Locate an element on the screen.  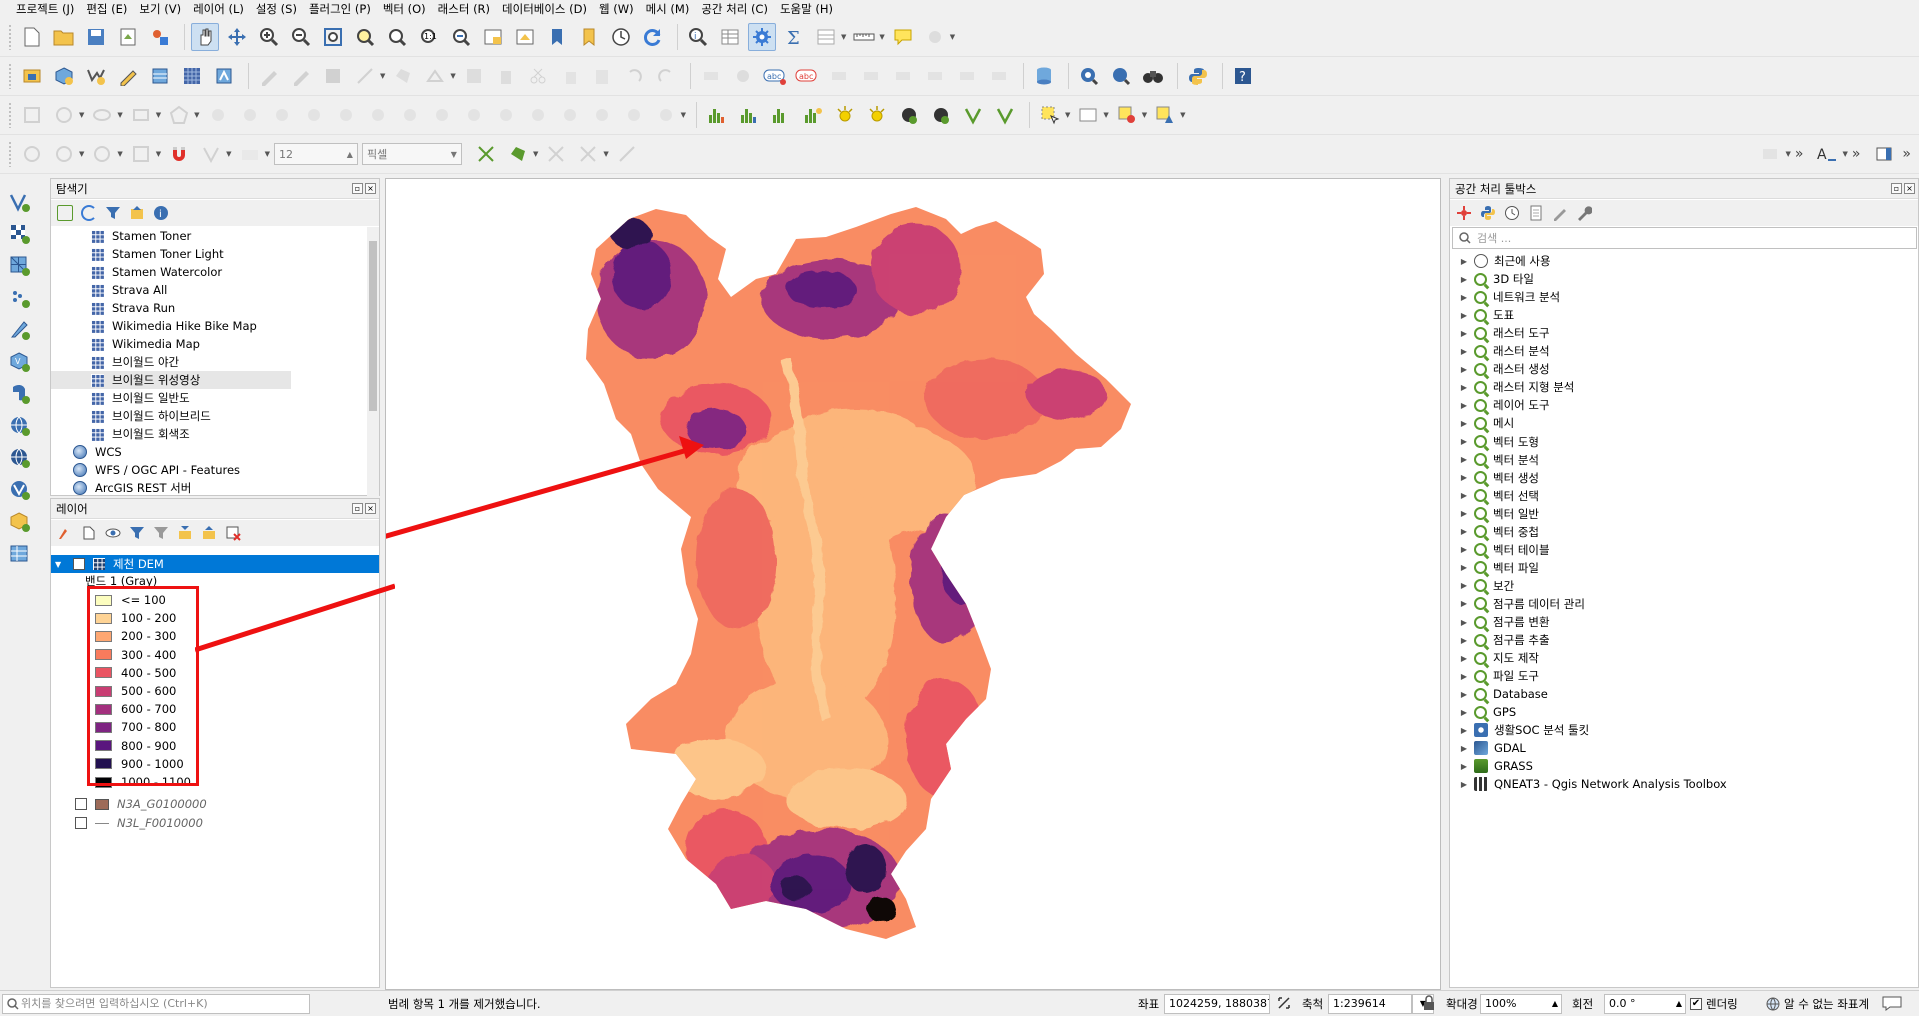
menu-item: 보기 (V) is located at coordinates (160, 9).